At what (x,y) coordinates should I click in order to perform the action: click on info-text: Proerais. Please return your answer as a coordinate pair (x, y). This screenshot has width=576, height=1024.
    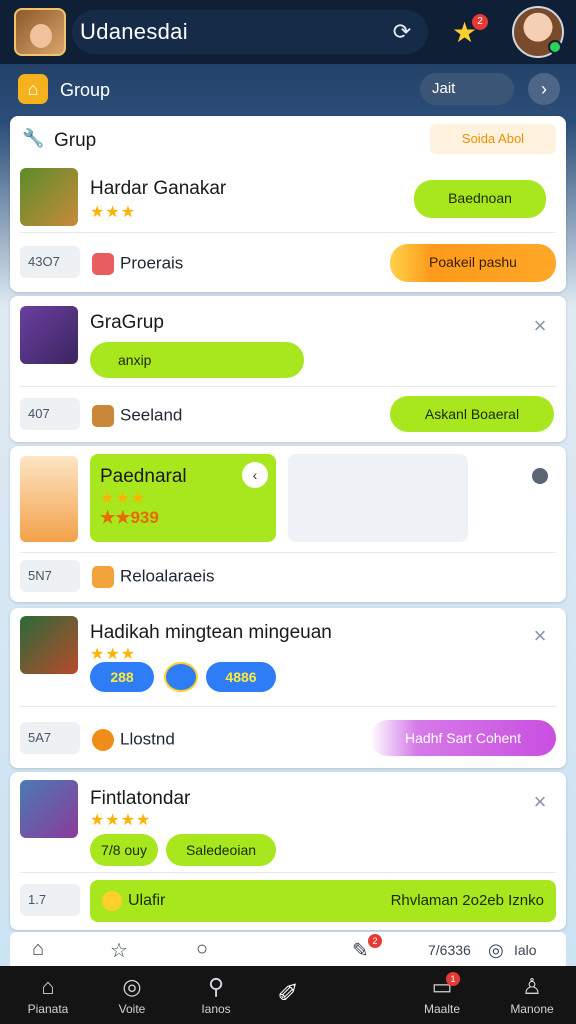
    Looking at the image, I should click on (152, 263).